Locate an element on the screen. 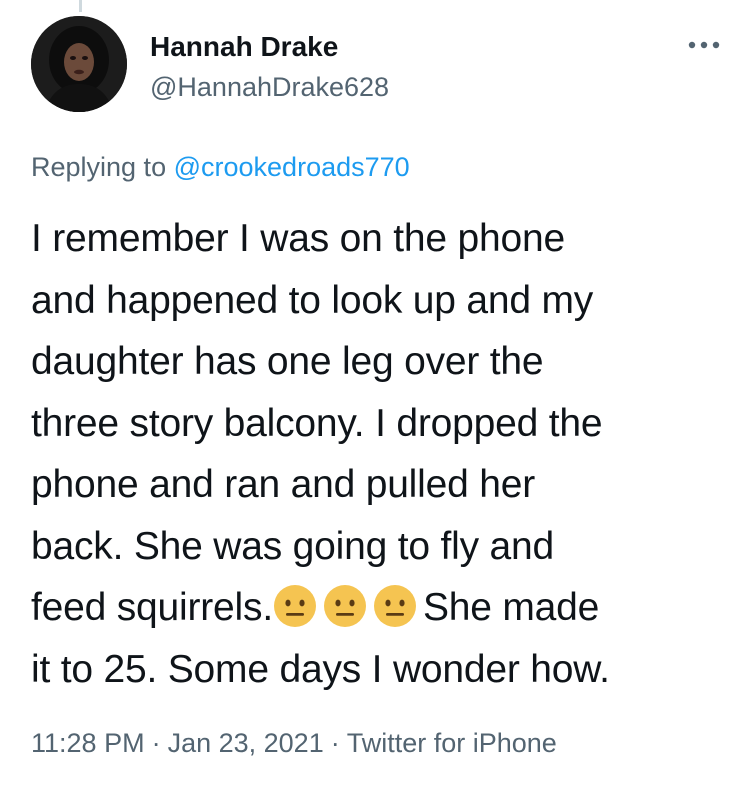 This screenshot has width=750, height=792. more-horizontal-icon is located at coordinates (704, 45).